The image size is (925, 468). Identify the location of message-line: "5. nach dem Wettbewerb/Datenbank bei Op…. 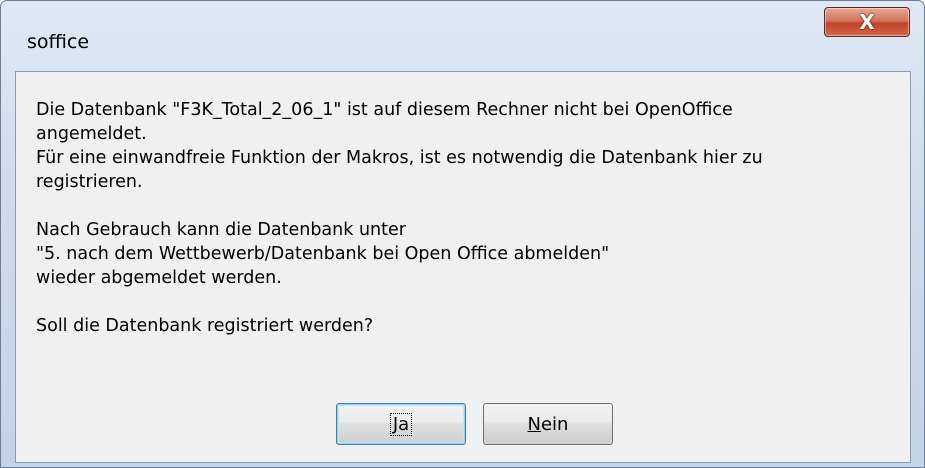
(323, 254).